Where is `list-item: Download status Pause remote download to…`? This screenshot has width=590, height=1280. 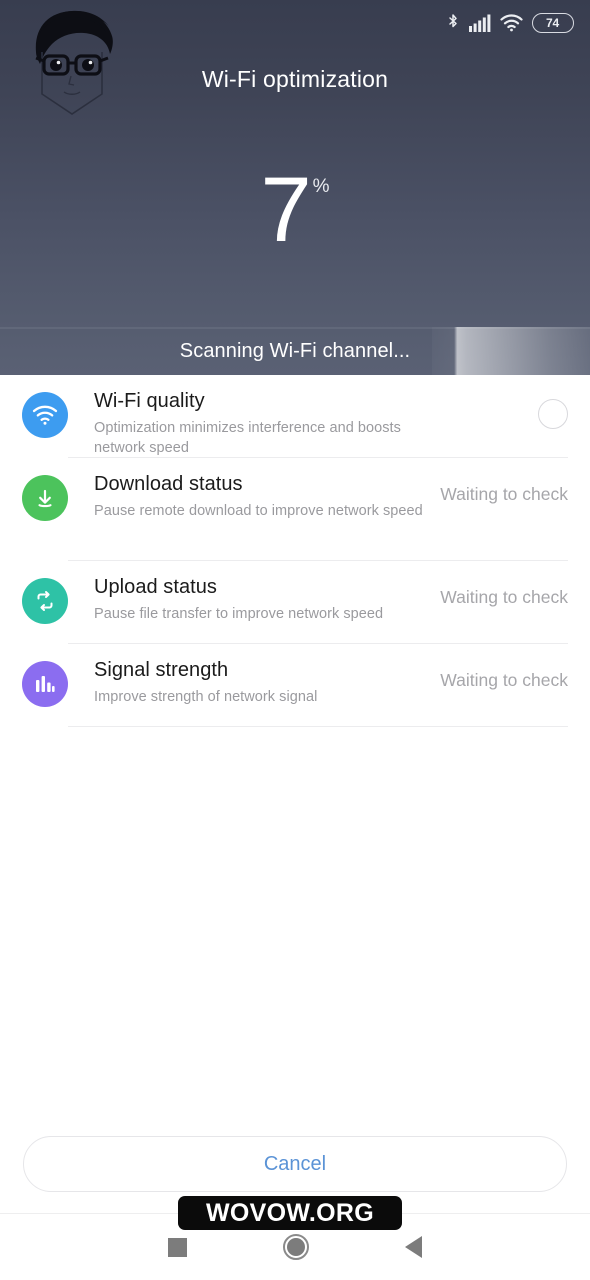 list-item: Download status Pause remote download to… is located at coordinates (295, 509).